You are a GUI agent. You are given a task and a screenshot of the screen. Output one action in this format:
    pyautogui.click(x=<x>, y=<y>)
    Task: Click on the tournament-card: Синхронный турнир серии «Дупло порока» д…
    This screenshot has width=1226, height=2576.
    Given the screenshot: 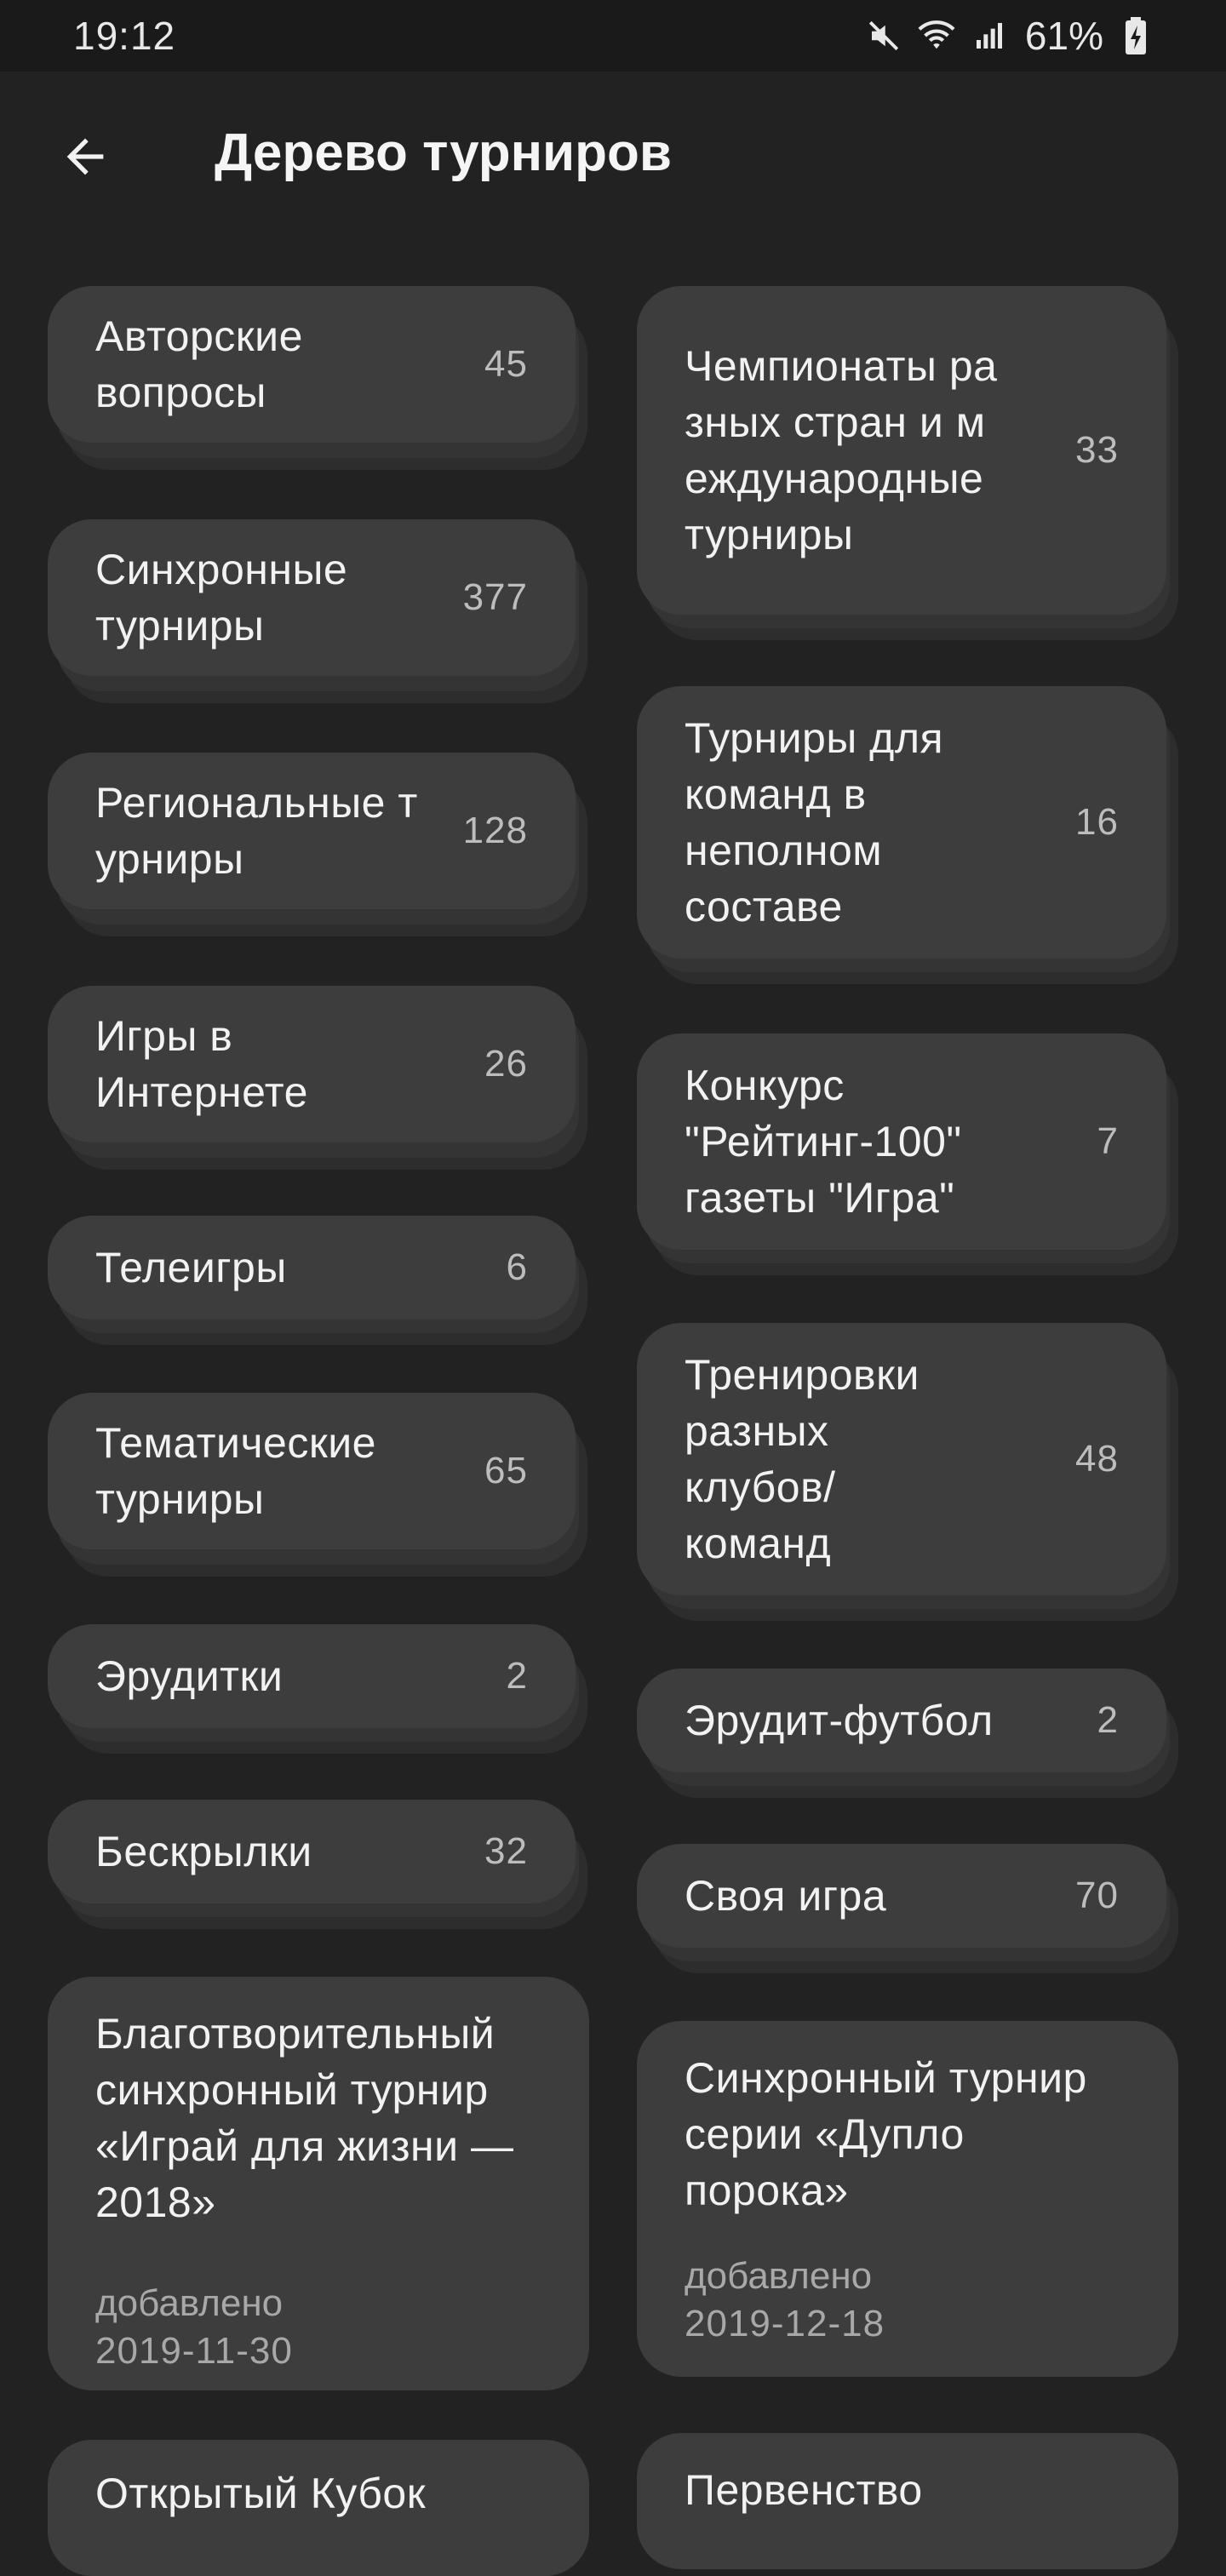 What is the action you would take?
    pyautogui.click(x=907, y=2199)
    